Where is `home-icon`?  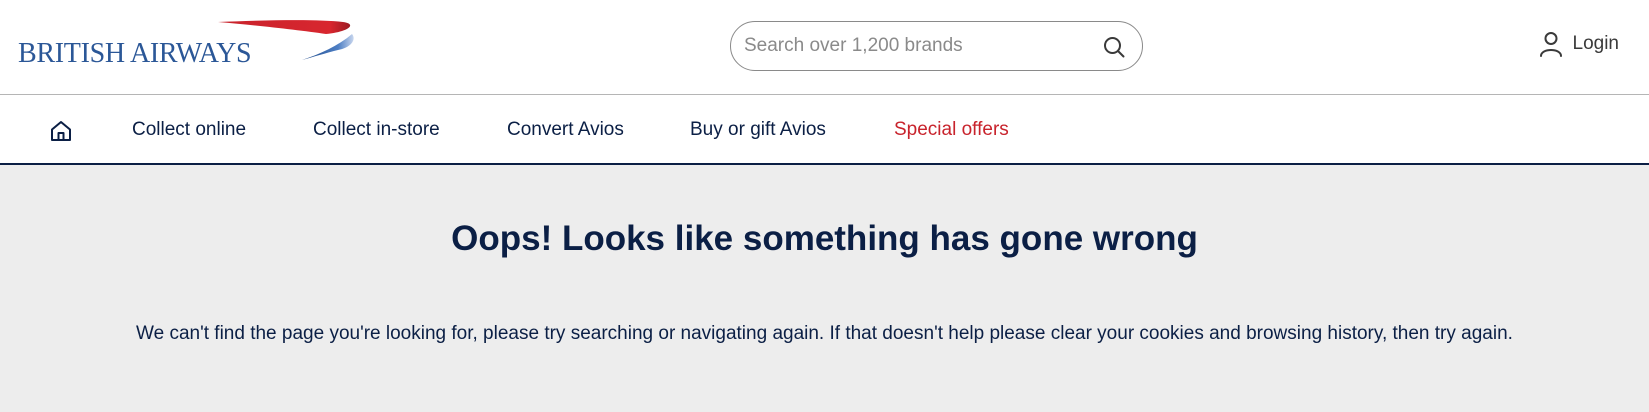
home-icon is located at coordinates (61, 131).